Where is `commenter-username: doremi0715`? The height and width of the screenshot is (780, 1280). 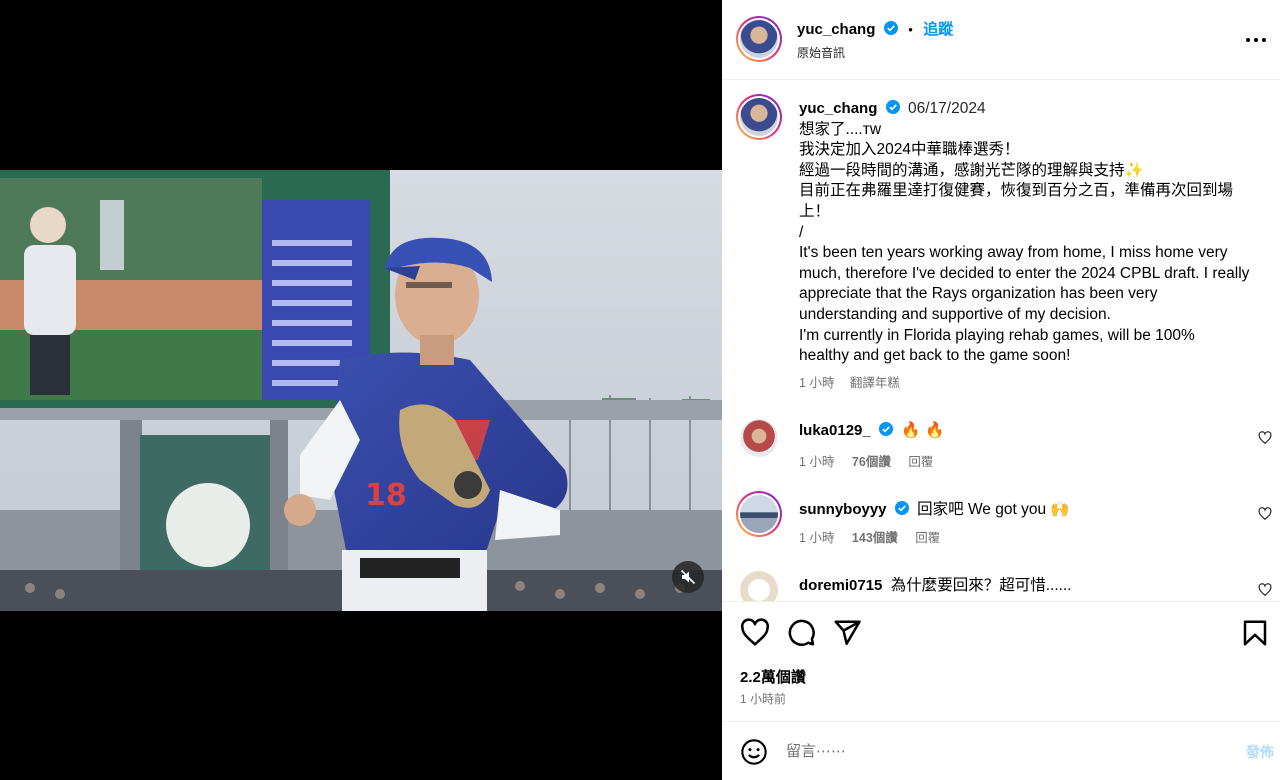
commenter-username: doremi0715 is located at coordinates (840, 585).